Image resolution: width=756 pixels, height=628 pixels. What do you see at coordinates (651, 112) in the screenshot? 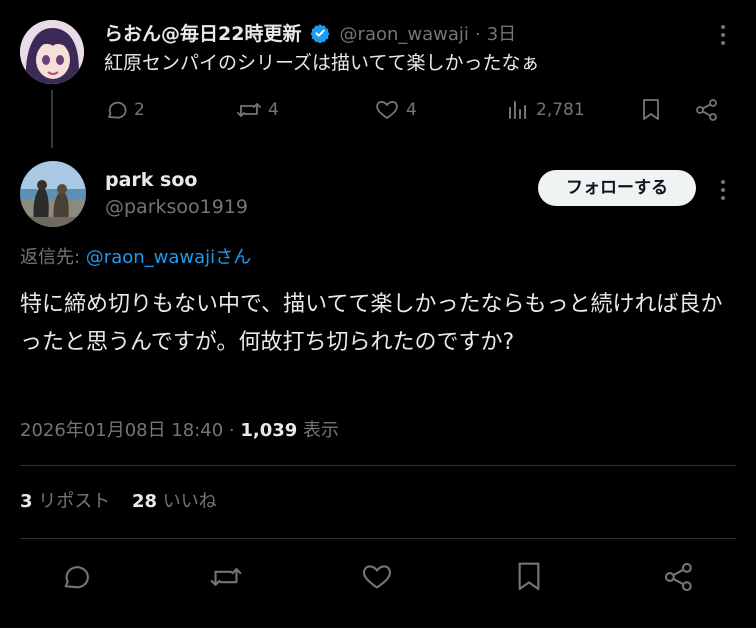
I see `parent-bookmark-icon` at bounding box center [651, 112].